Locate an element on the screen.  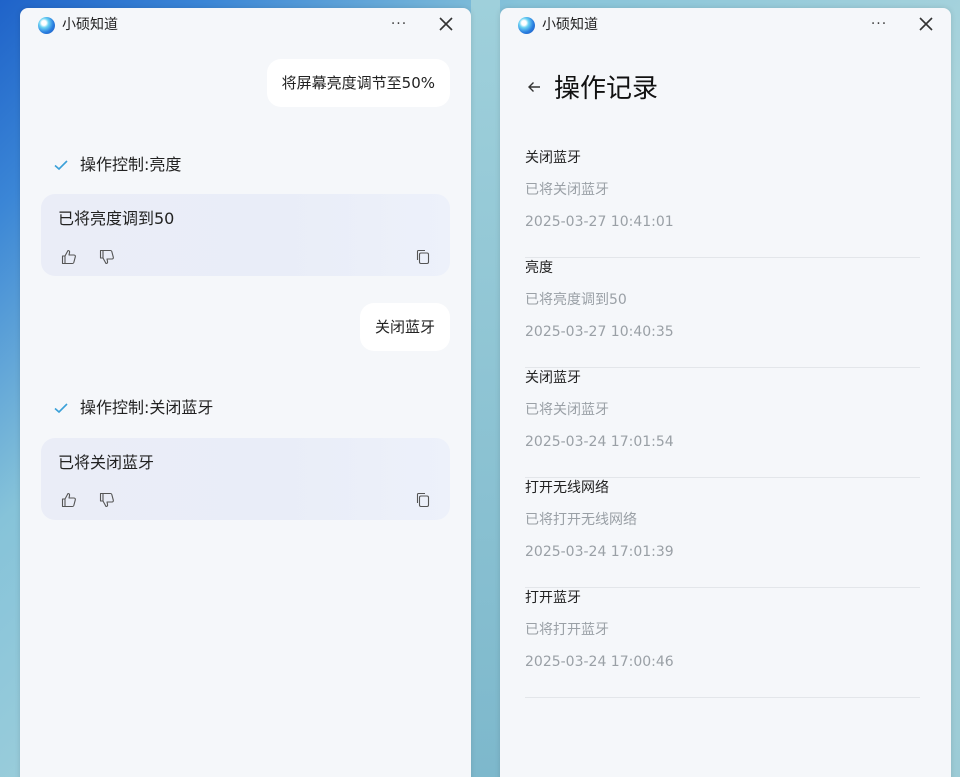
log-item: 亮度 已将亮度调到50 2025-03-27 10:40:35 is located at coordinates (722, 313).